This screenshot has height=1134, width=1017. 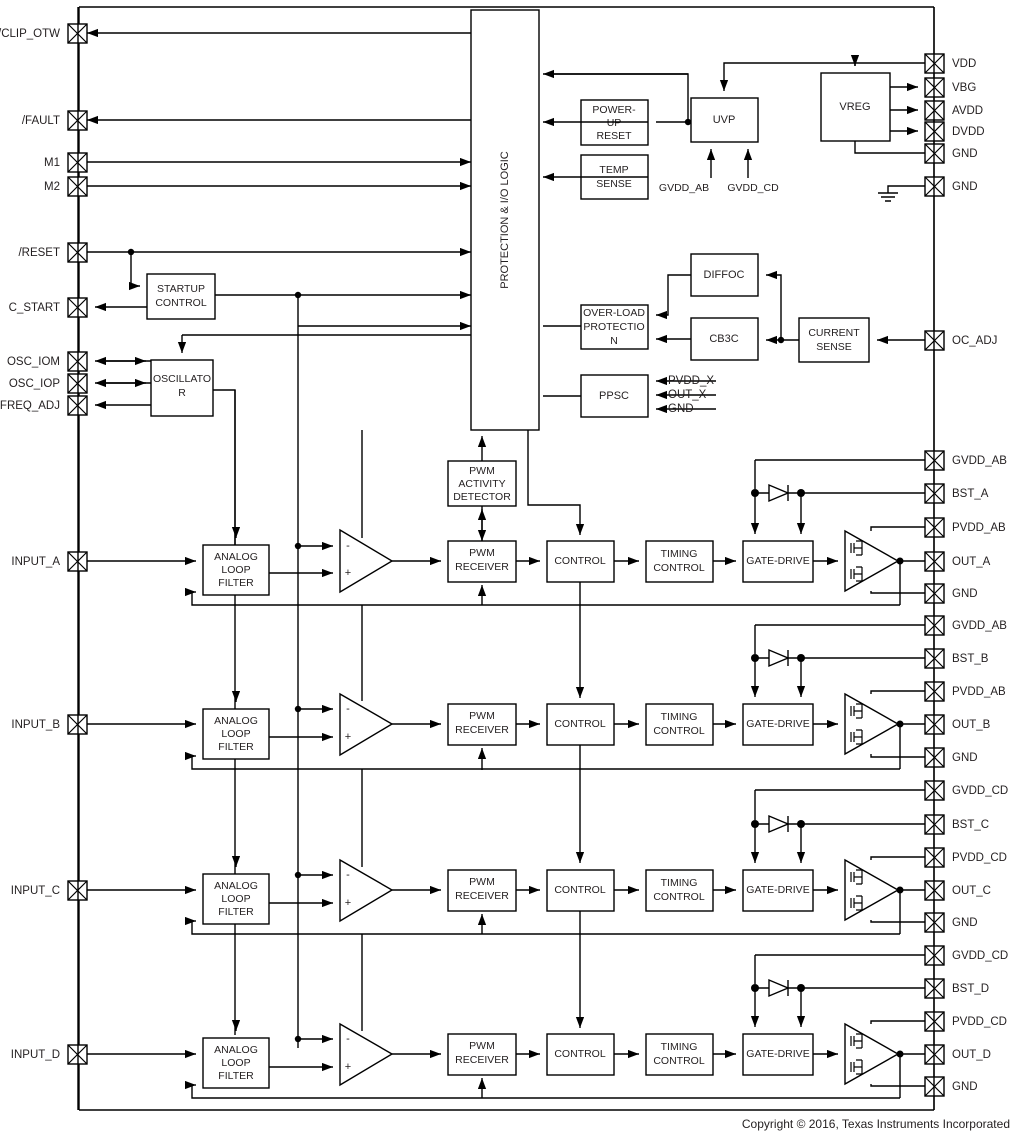 What do you see at coordinates (950, 87) in the screenshot?
I see `pin-vbg: VBG` at bounding box center [950, 87].